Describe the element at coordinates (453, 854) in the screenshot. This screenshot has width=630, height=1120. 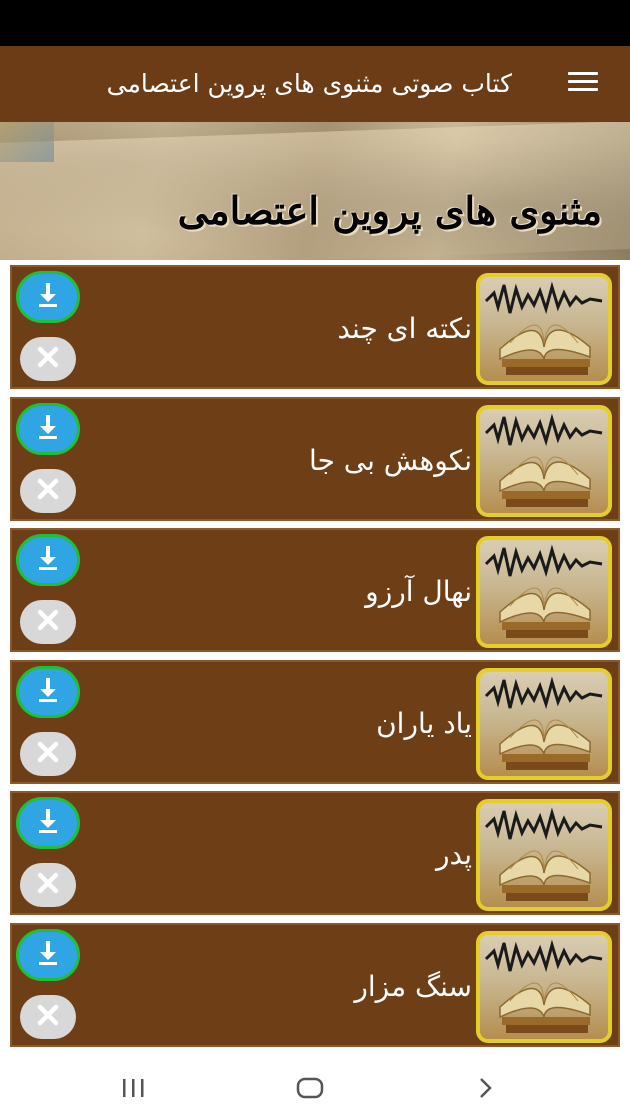
I see `item-title: پدر` at that location.